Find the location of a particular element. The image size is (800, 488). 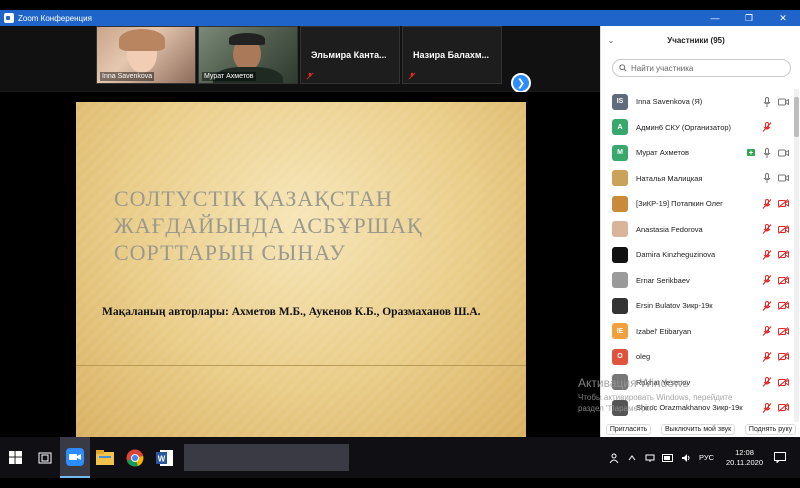

participant-row: Ooleg is located at coordinates (697, 357).